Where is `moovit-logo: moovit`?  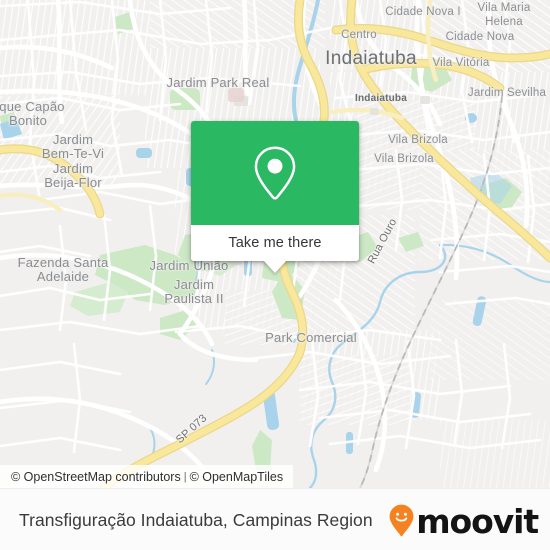 moovit-logo: moovit is located at coordinates (464, 519).